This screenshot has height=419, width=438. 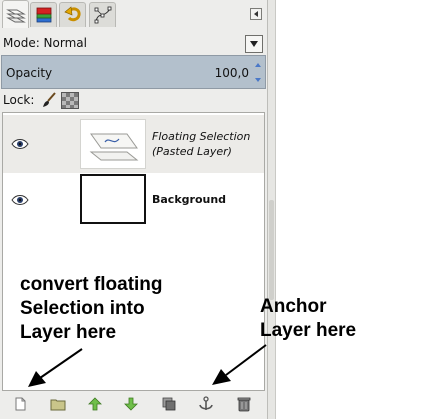 What do you see at coordinates (55, 367) in the screenshot?
I see `arrow-to-new-layer` at bounding box center [55, 367].